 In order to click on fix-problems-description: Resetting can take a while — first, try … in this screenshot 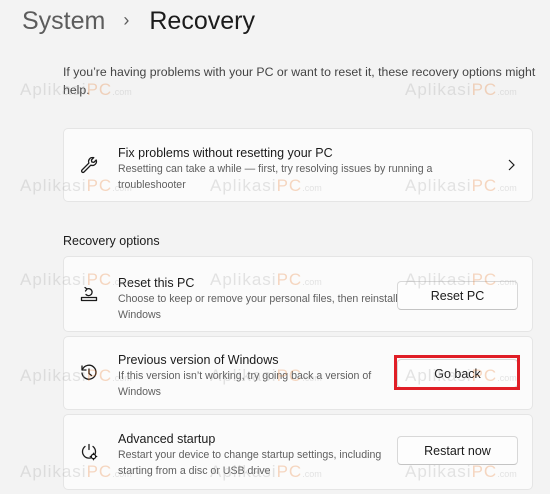, I will do `click(275, 177)`.